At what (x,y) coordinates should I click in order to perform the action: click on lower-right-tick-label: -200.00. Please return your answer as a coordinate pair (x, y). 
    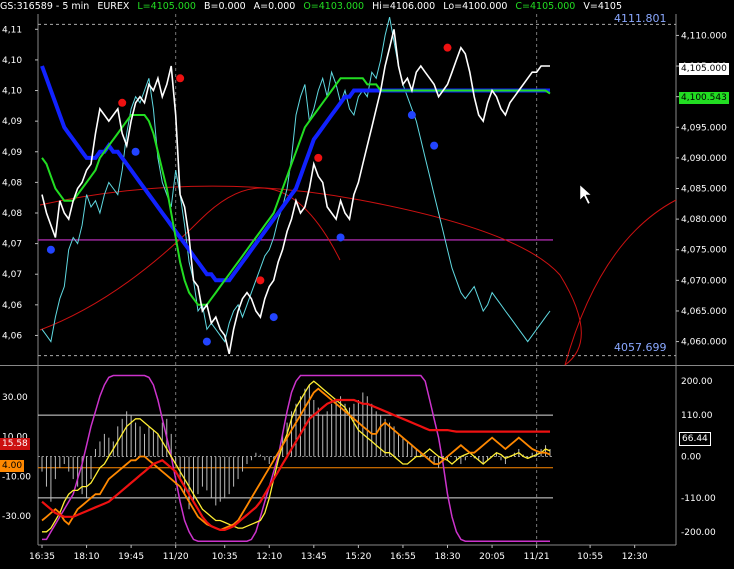
    Looking at the image, I should click on (698, 533).